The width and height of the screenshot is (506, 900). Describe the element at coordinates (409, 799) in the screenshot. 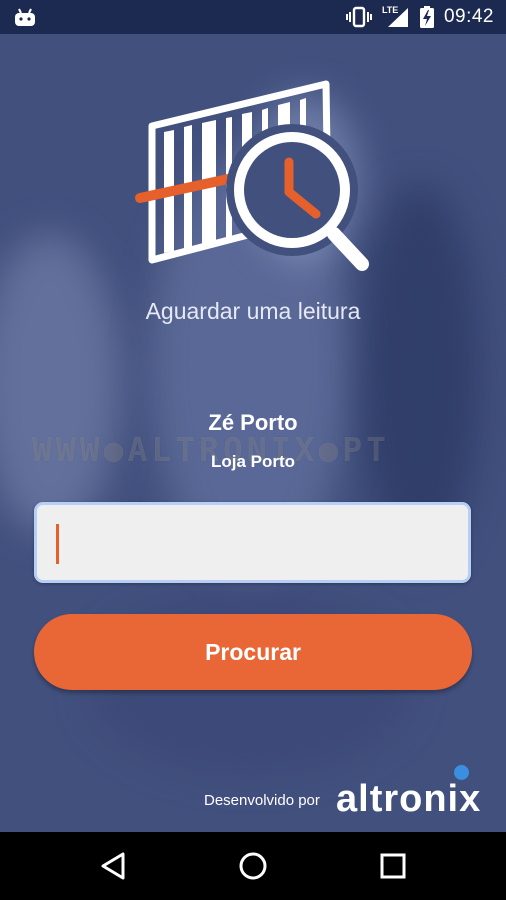

I see `brand-name: altronix` at that location.